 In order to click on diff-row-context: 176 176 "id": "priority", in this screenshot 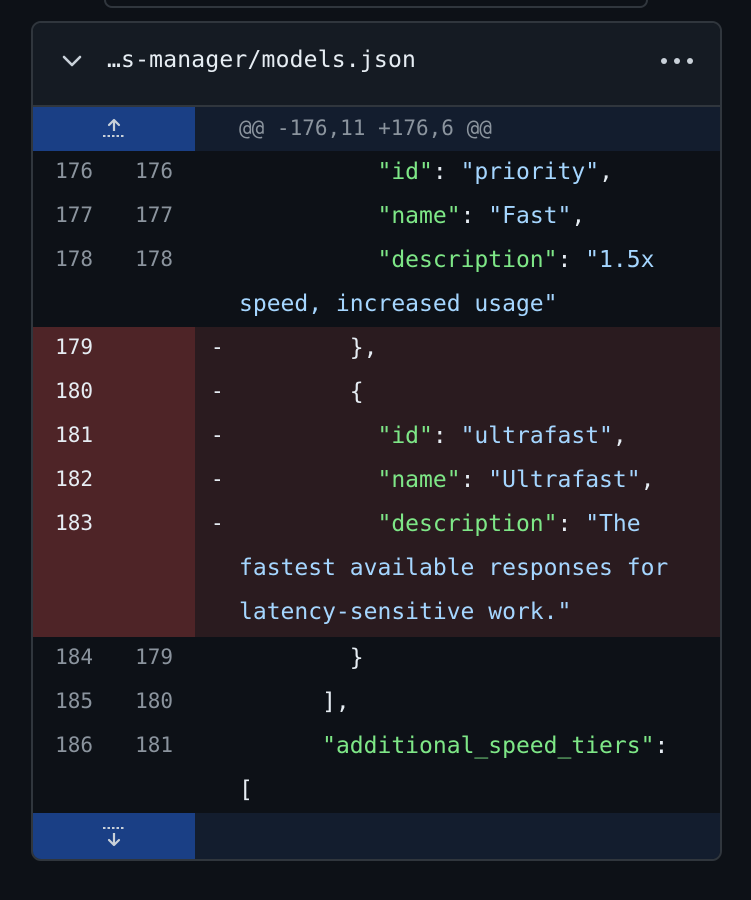, I will do `click(376, 173)`.